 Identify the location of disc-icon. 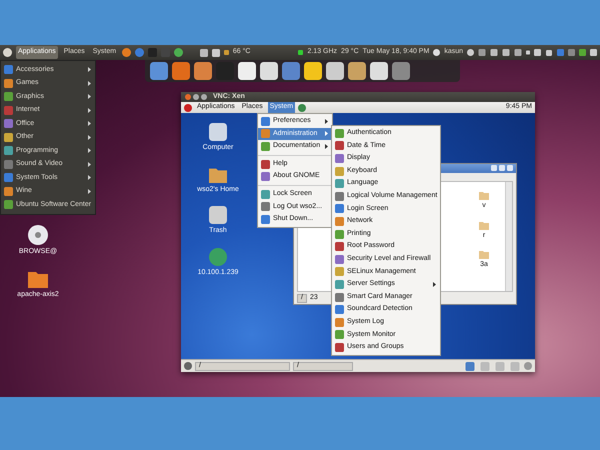
(38, 235).